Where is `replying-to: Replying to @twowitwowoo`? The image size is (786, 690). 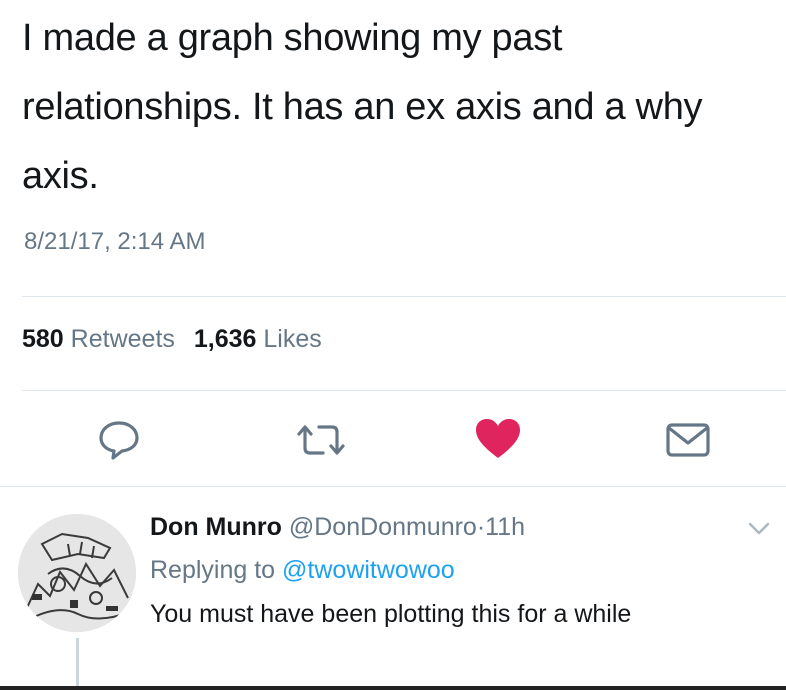
replying-to: Replying to @twowitwowoo is located at coordinates (460, 570).